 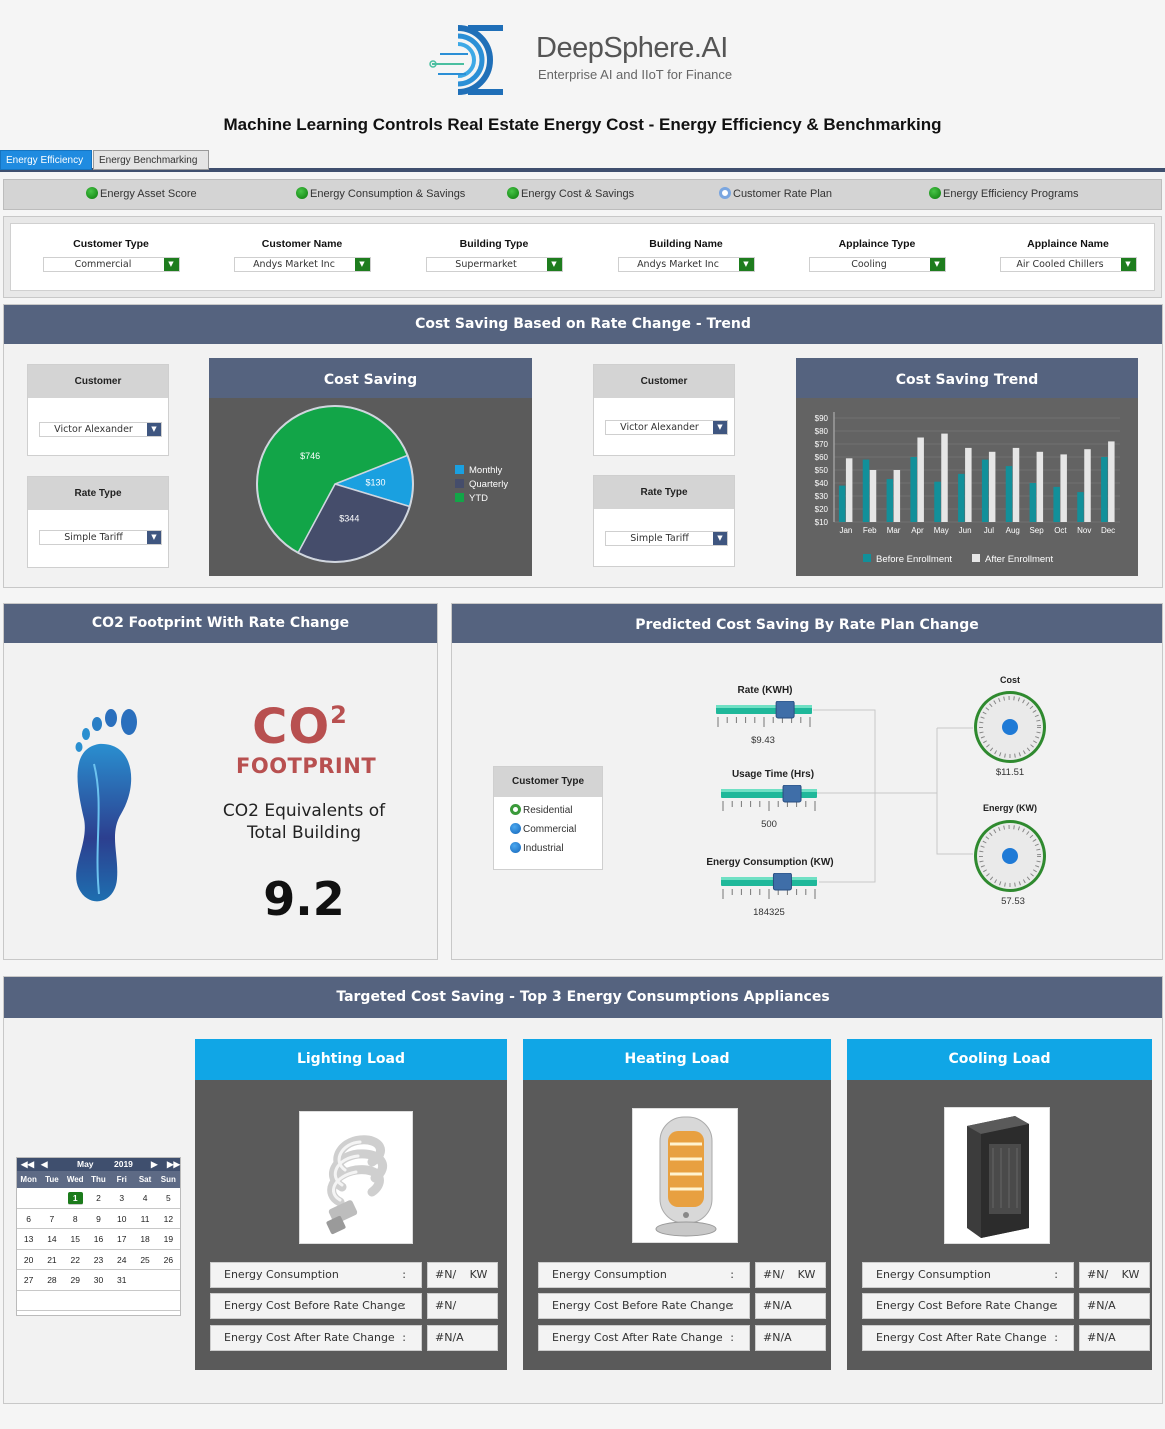 What do you see at coordinates (168, 1260) in the screenshot?
I see `calendar-day: 26` at bounding box center [168, 1260].